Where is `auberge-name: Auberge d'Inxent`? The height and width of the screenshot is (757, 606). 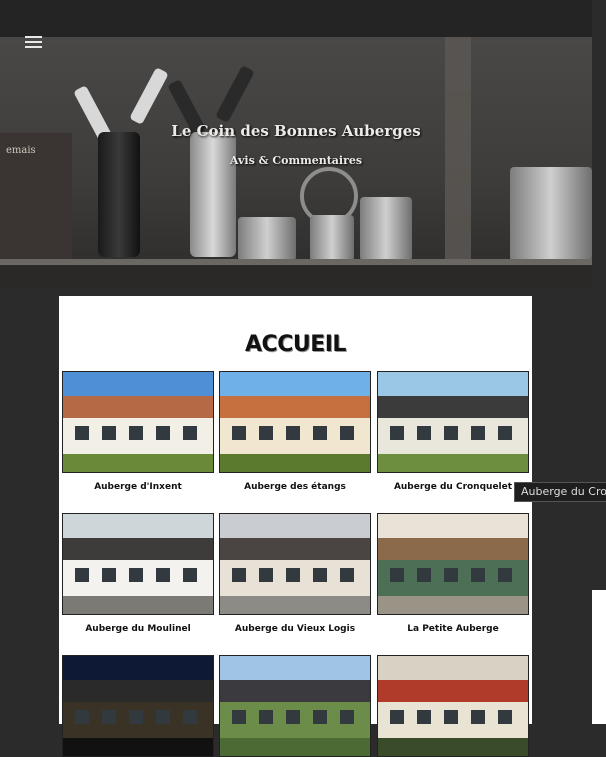 auberge-name: Auberge d'Inxent is located at coordinates (138, 487).